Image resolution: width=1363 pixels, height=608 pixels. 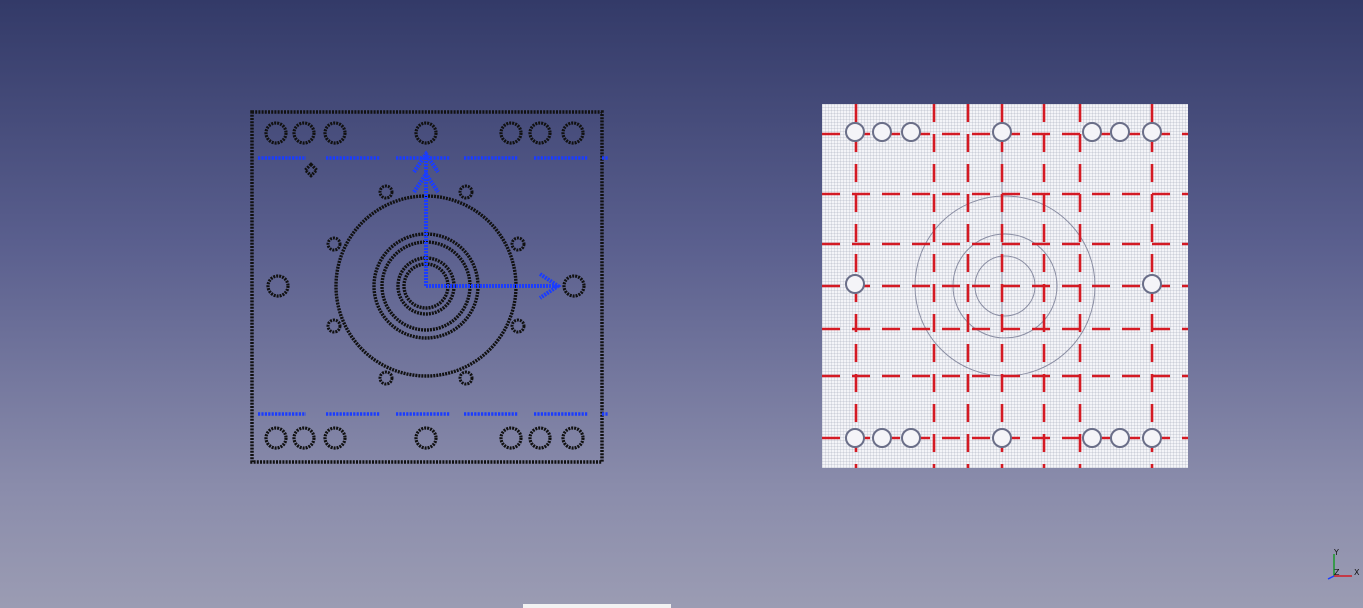 What do you see at coordinates (1357, 572) in the screenshot?
I see `axis-x-label: X` at bounding box center [1357, 572].